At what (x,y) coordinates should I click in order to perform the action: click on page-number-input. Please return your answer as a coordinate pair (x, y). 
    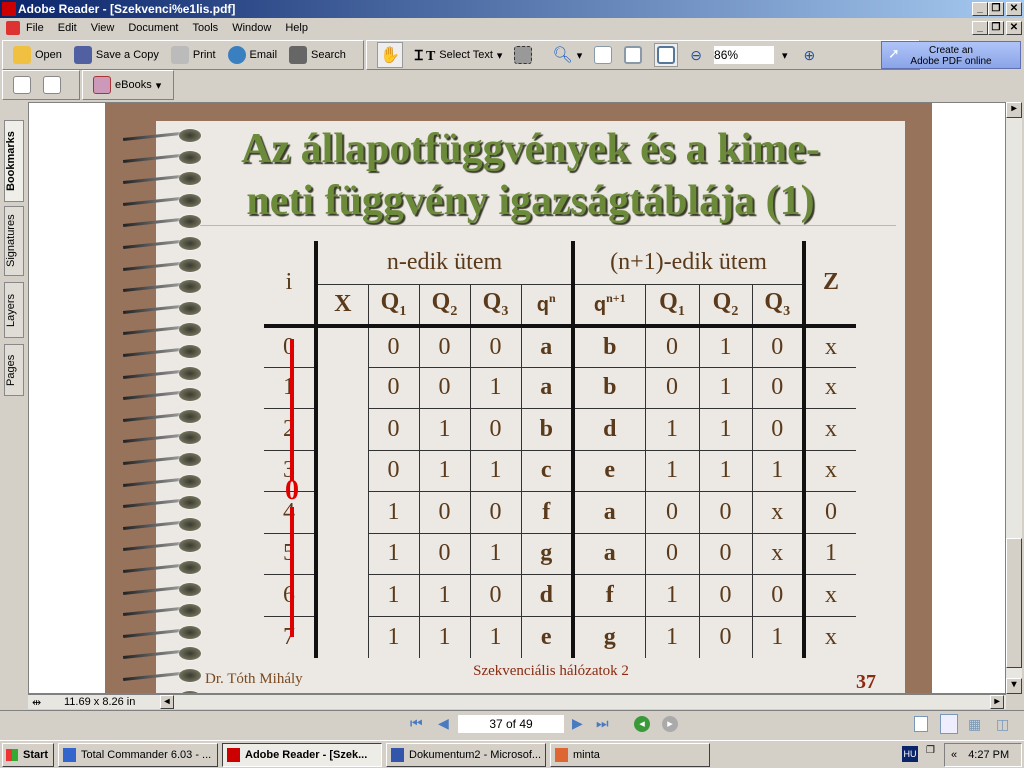
    Looking at the image, I should click on (511, 724).